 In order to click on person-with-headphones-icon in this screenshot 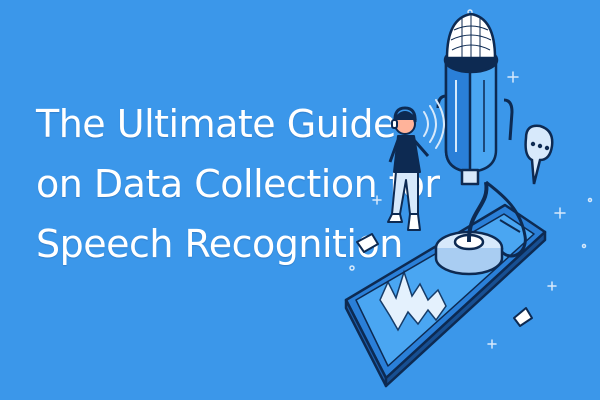, I will do `click(408, 168)`.